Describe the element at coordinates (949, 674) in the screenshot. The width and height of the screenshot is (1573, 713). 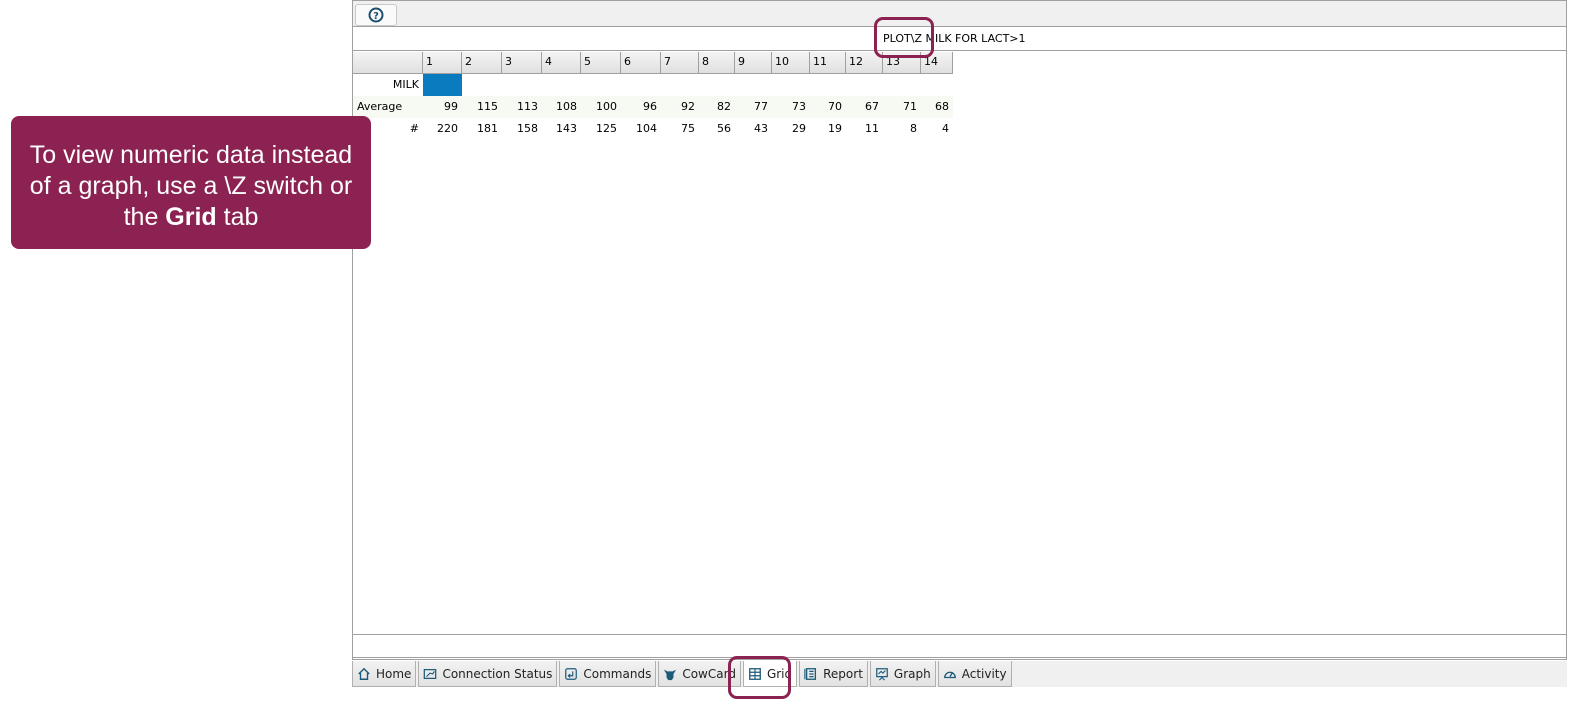
I see `activity-icon` at that location.